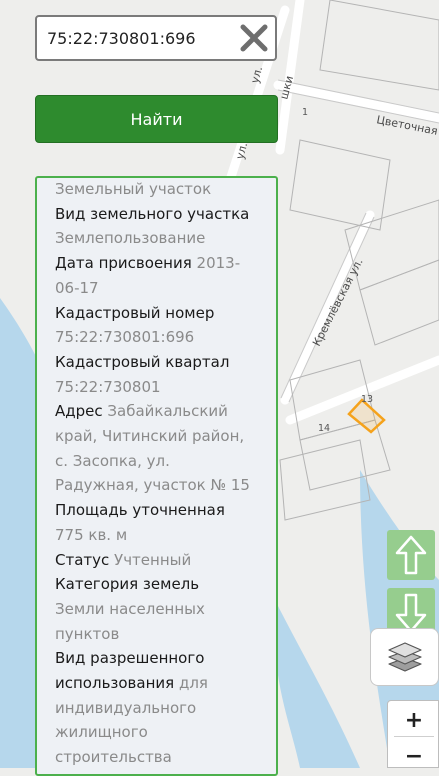 Image resolution: width=439 pixels, height=776 pixels. I want to click on layers-button, so click(404, 657).